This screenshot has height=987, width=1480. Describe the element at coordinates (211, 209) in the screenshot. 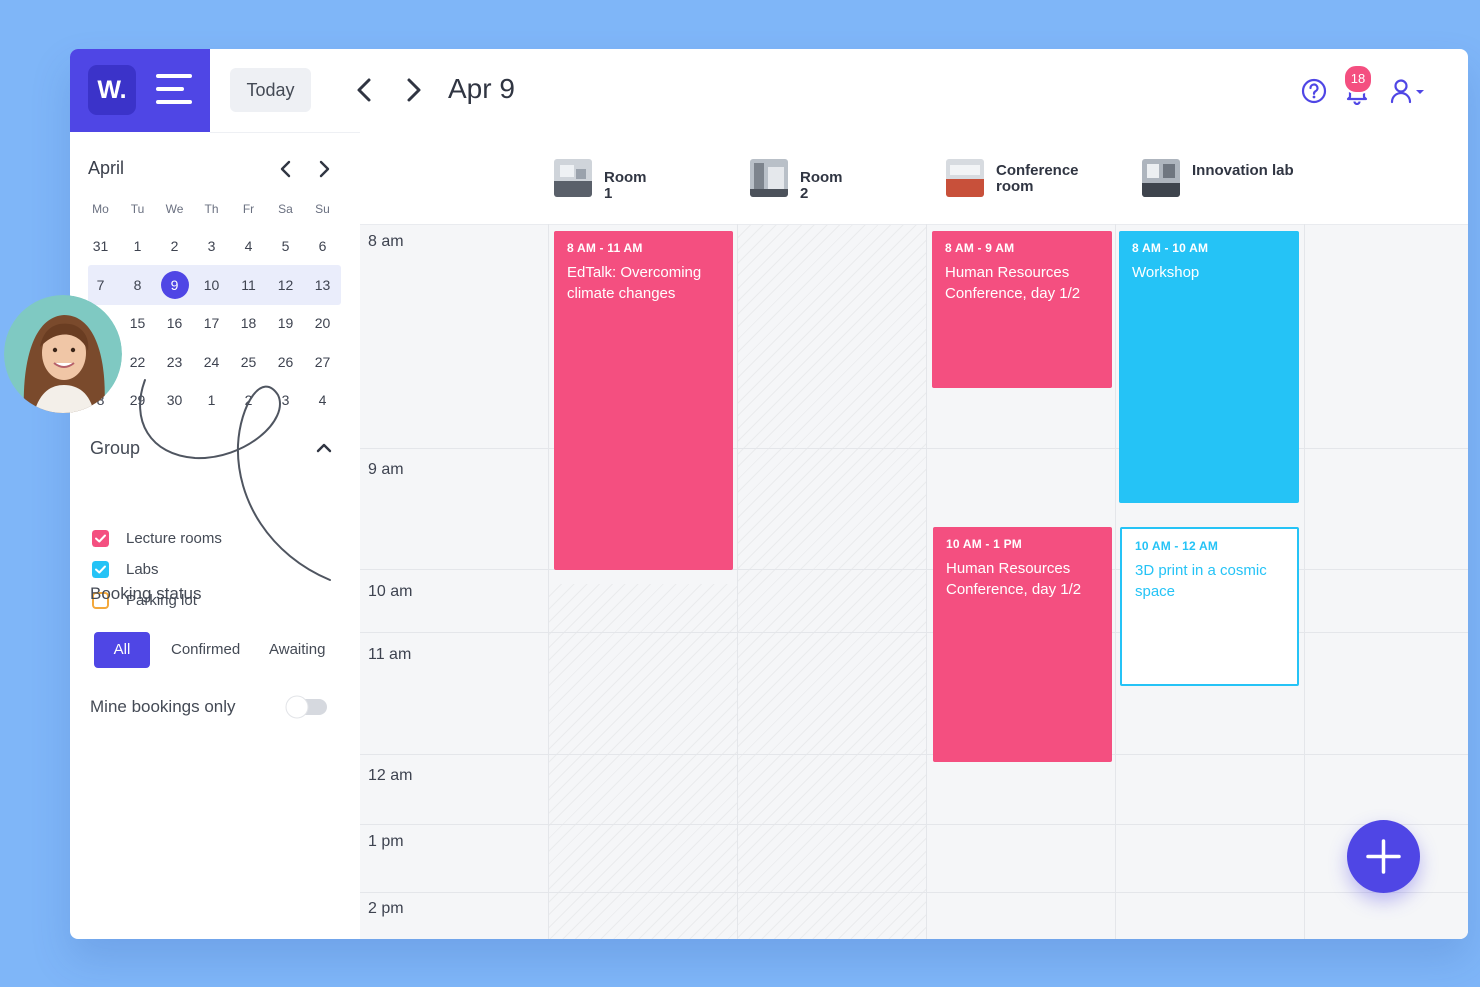

I see `weekday-label: Th` at that location.